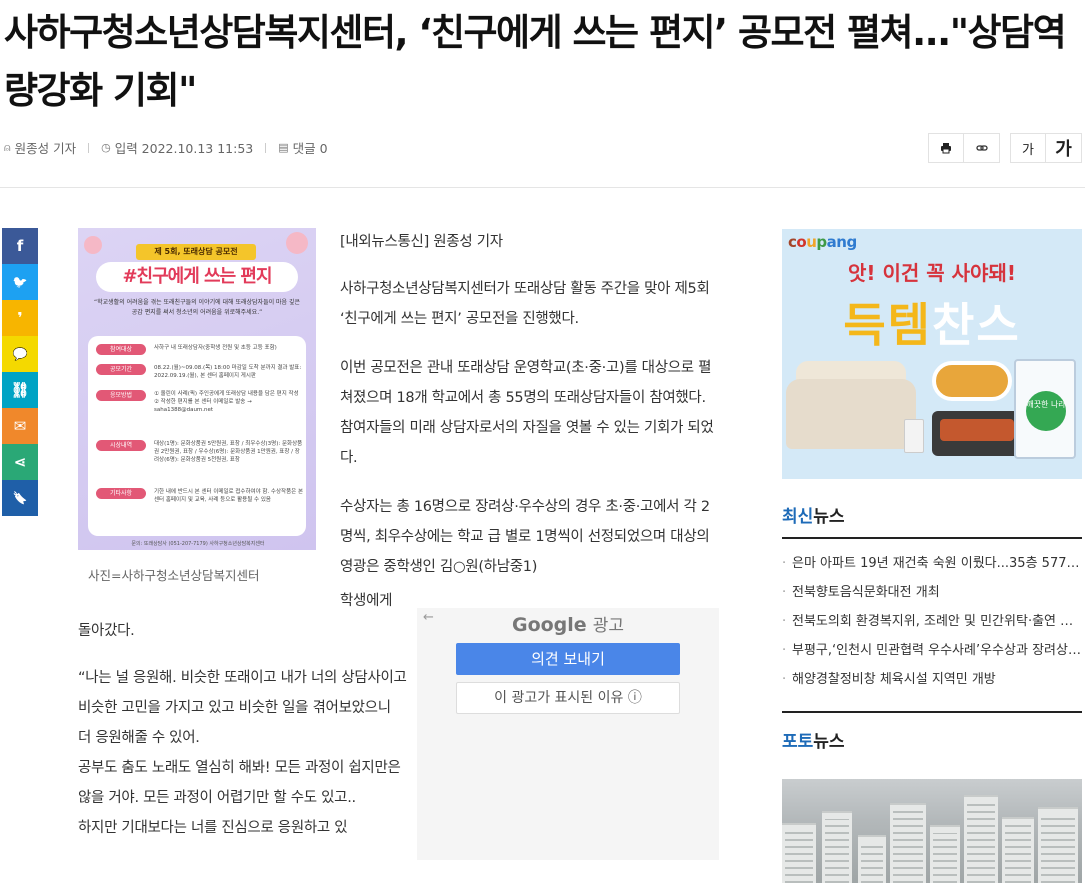  I want to click on coupang-logo-letter: p, so click(821, 242).